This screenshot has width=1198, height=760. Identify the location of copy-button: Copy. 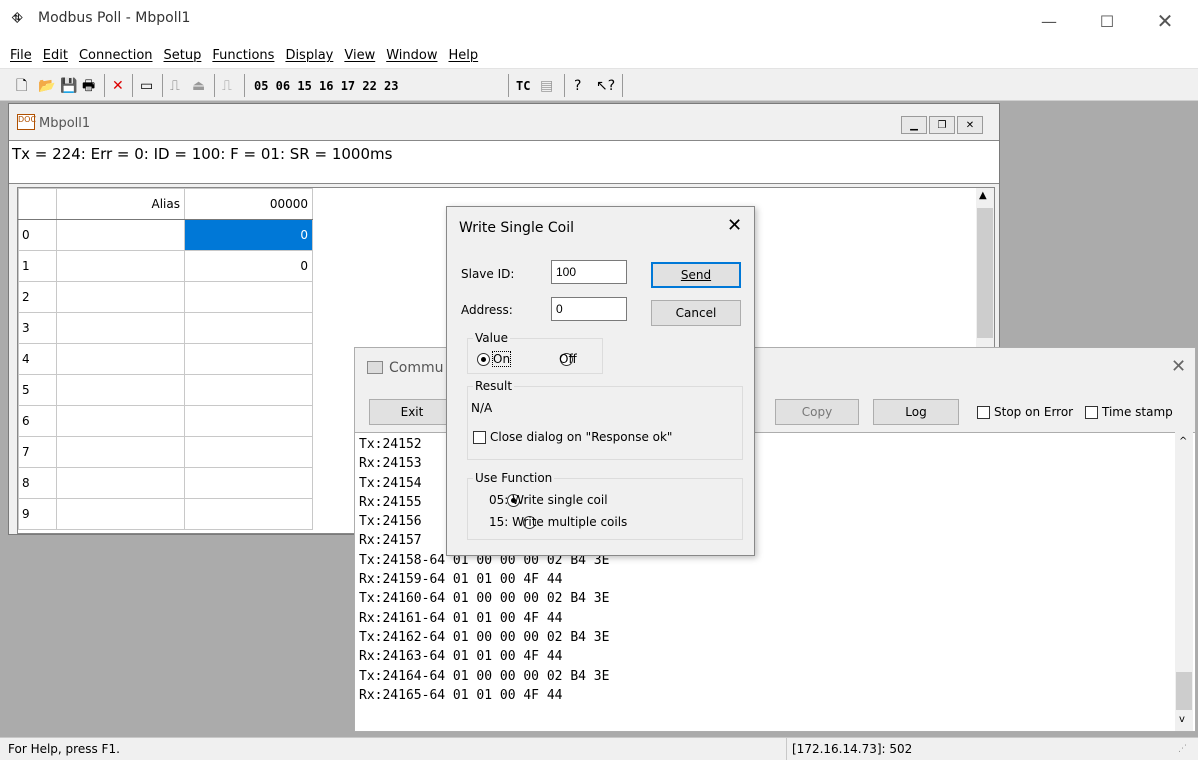
(817, 412).